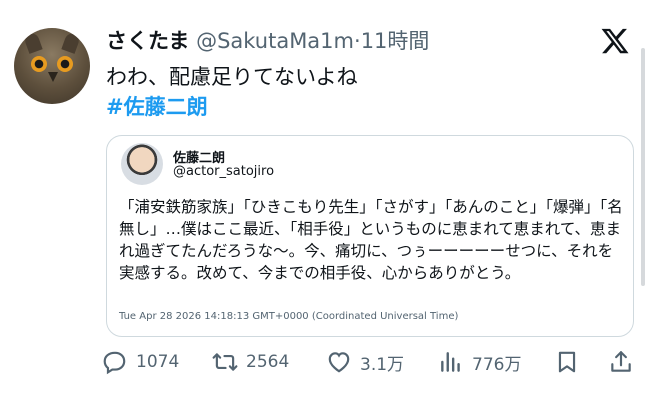 The image size is (650, 409). I want to click on author-avatar, so click(52, 66).